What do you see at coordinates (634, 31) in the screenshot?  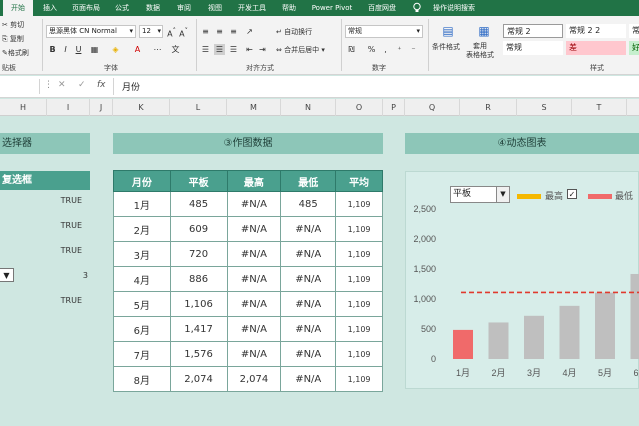 I see `style-cell-normal-3: 常` at bounding box center [634, 31].